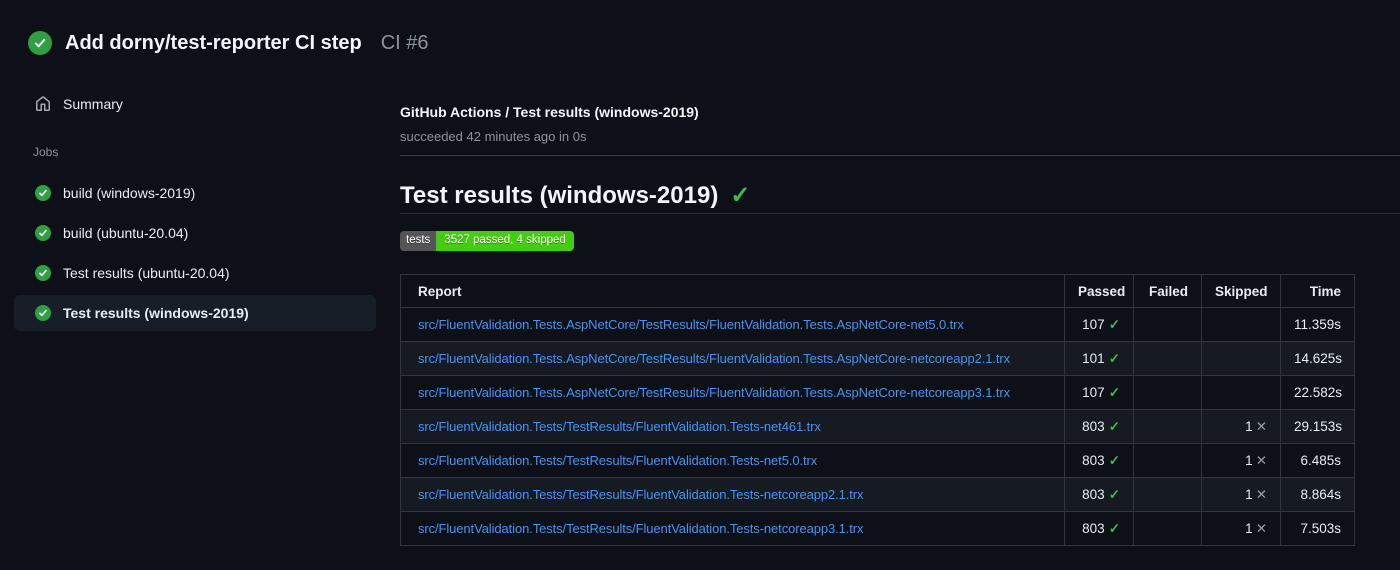 The image size is (1400, 570). Describe the element at coordinates (1317, 494) in the screenshot. I see `time-cell: 8.864s` at that location.